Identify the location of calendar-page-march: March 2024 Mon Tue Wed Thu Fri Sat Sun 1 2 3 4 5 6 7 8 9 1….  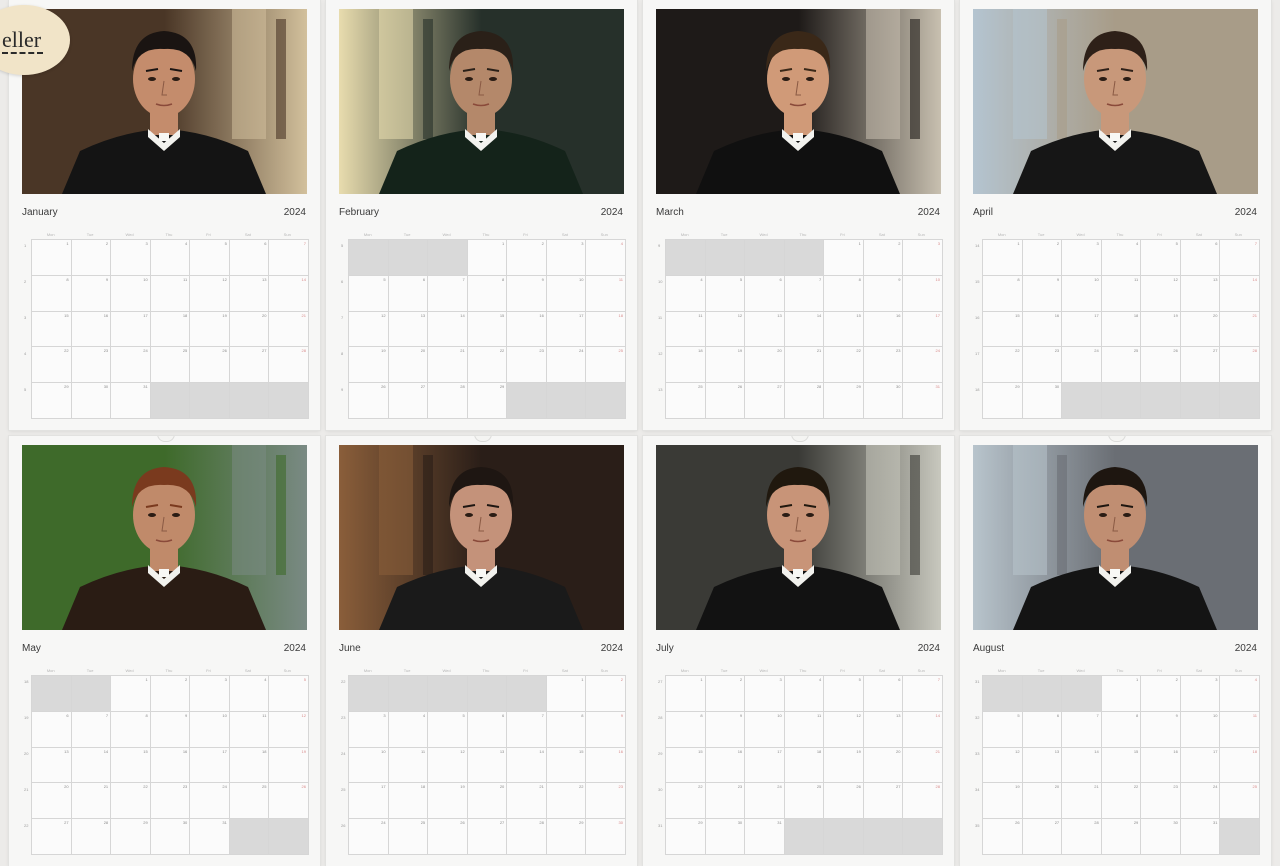
(798, 215).